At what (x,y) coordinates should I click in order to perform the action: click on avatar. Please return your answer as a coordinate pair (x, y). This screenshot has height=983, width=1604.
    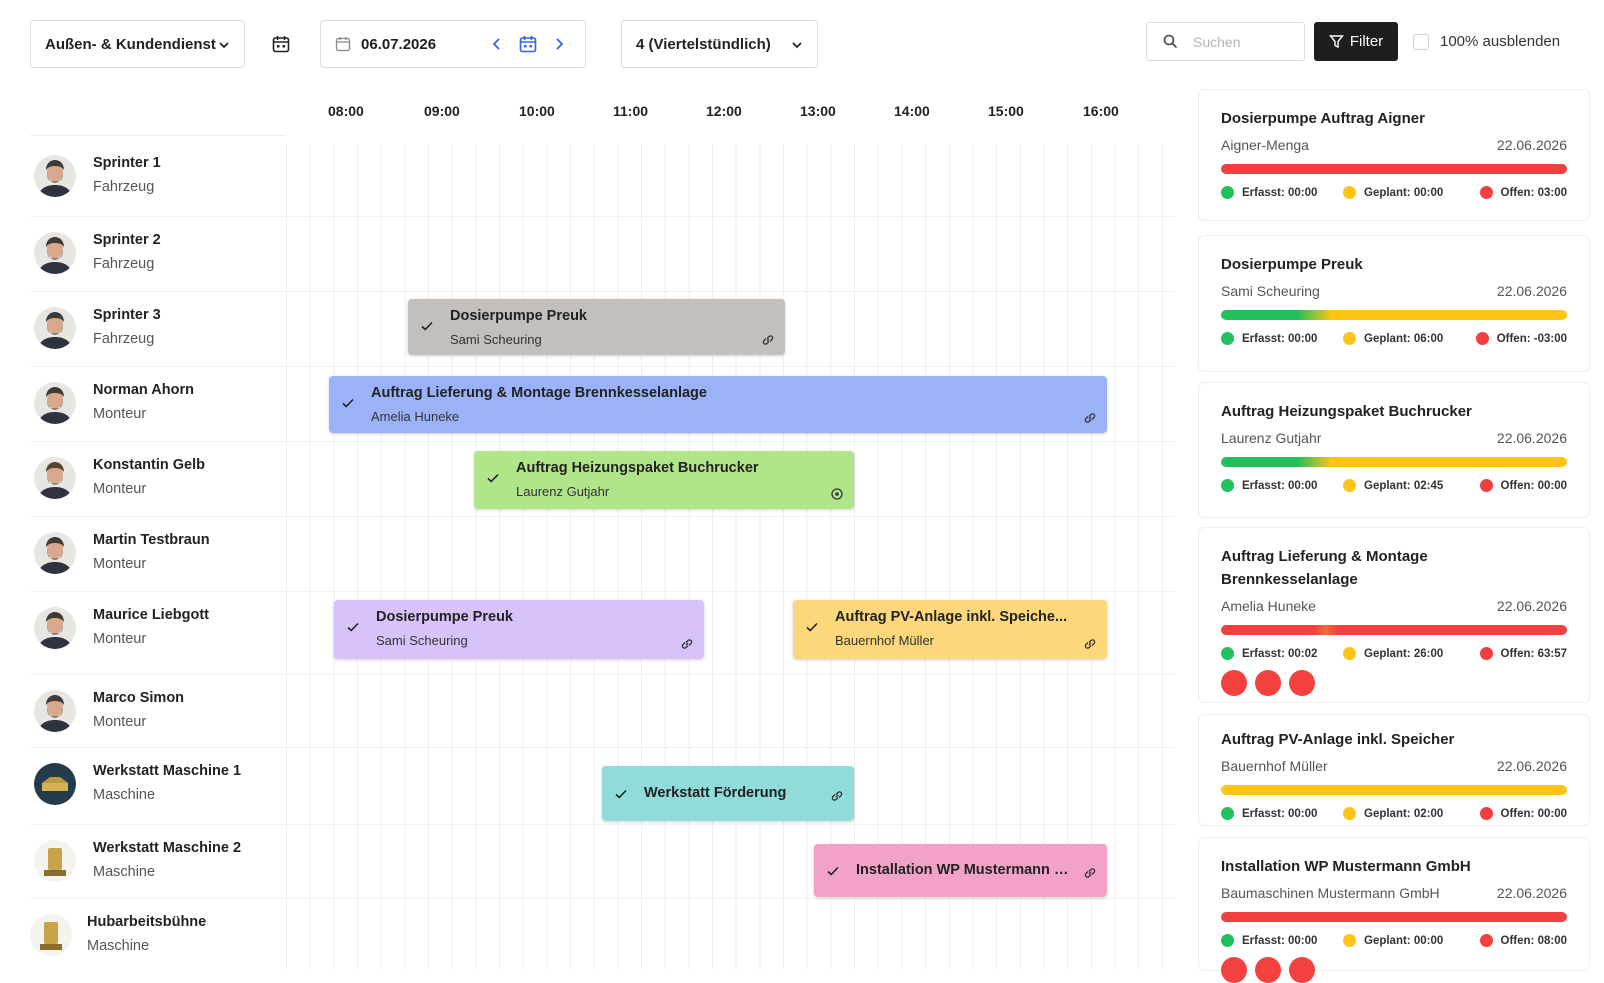
    Looking at the image, I should click on (55, 403).